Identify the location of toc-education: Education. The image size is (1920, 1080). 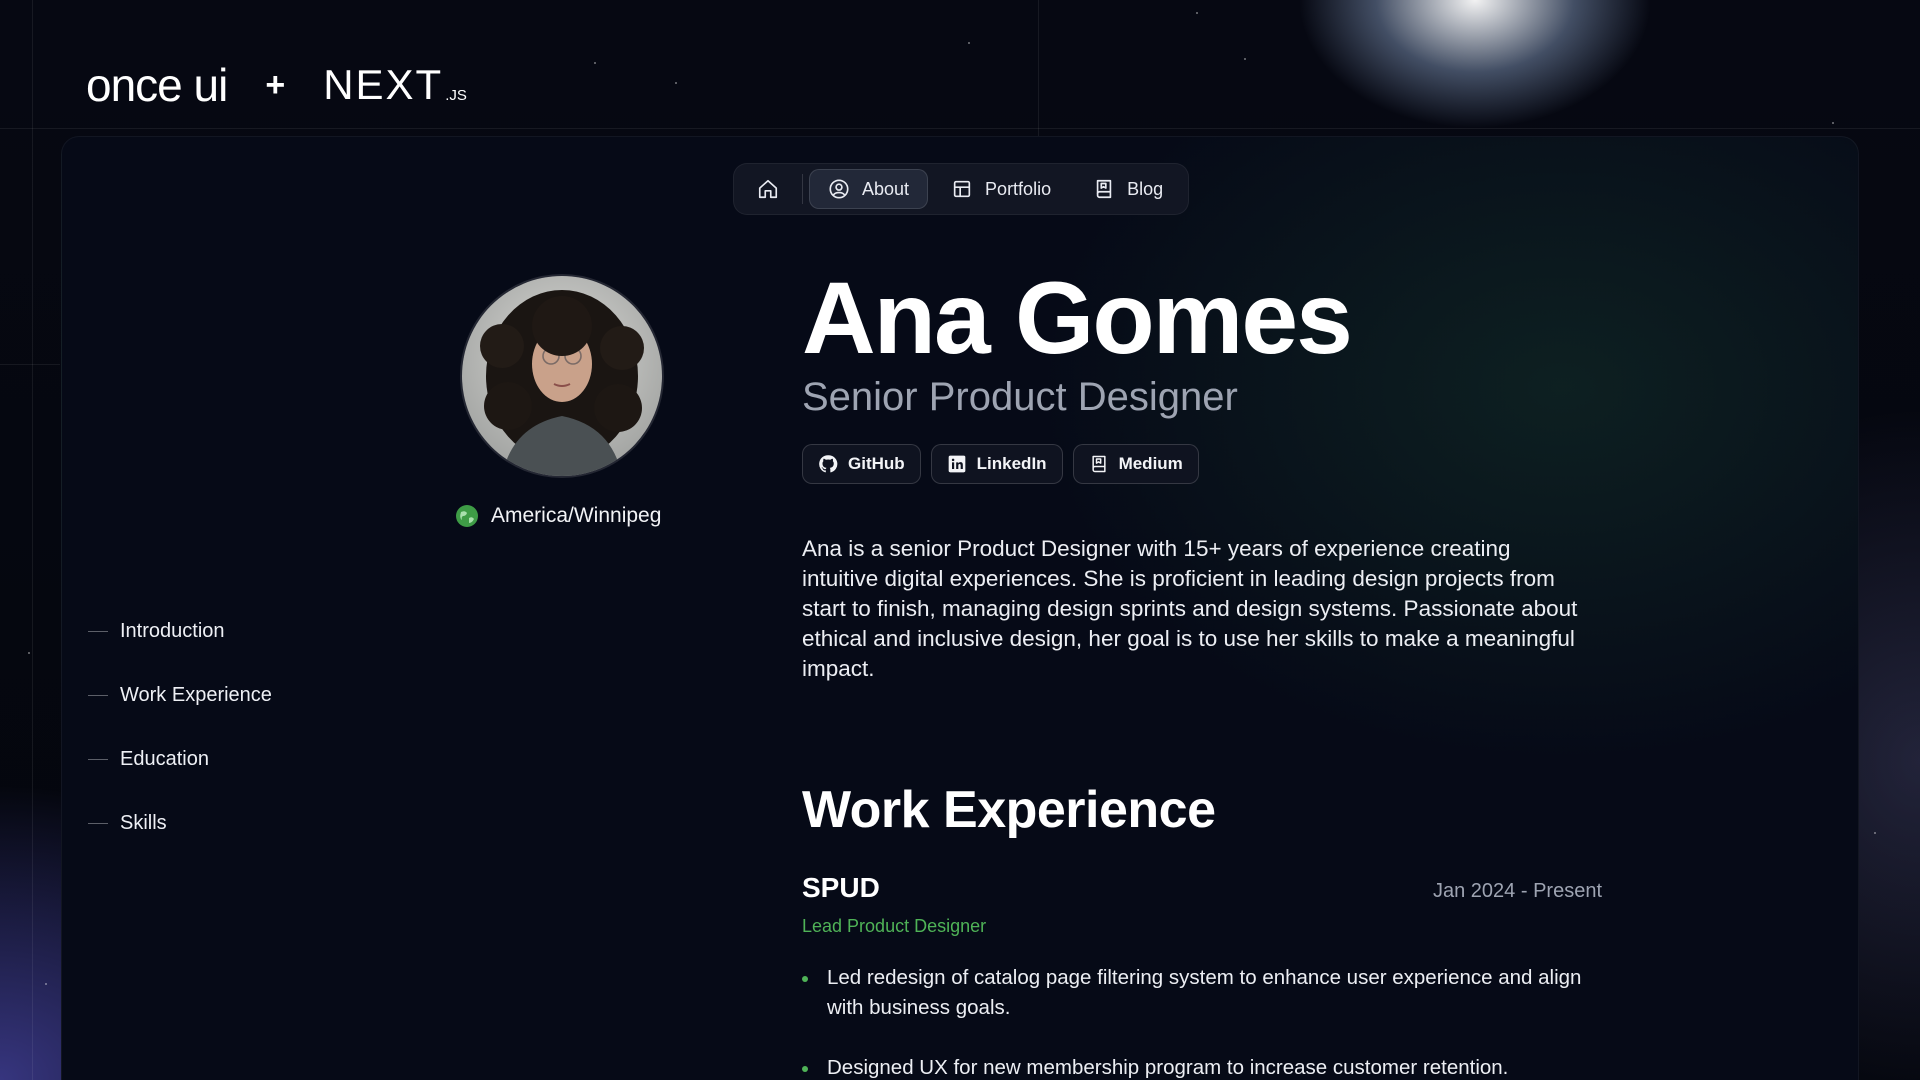
(180, 759).